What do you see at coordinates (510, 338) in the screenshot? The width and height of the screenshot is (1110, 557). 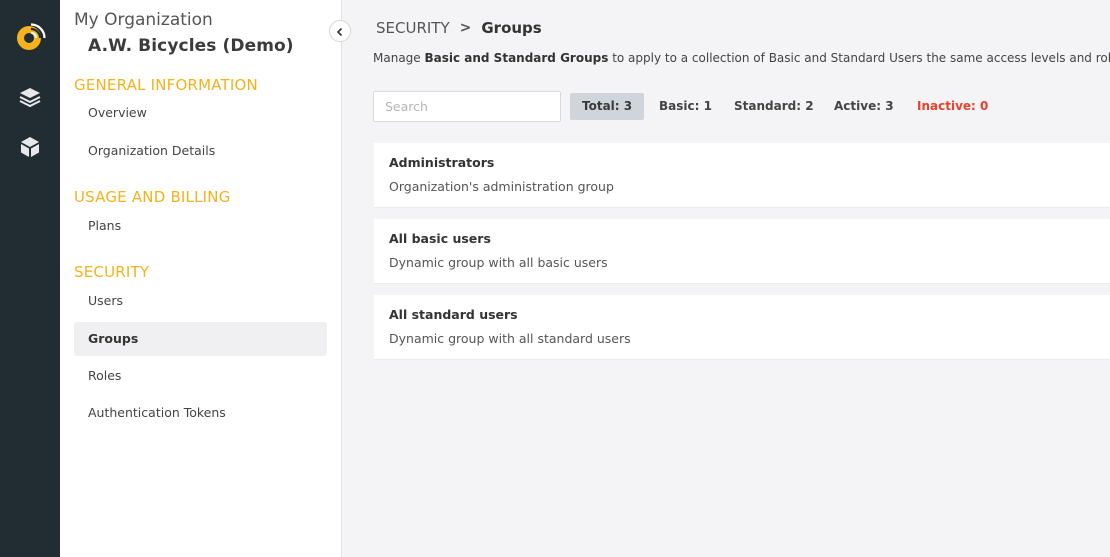 I see `group-description: Dynamic group with all standard users` at bounding box center [510, 338].